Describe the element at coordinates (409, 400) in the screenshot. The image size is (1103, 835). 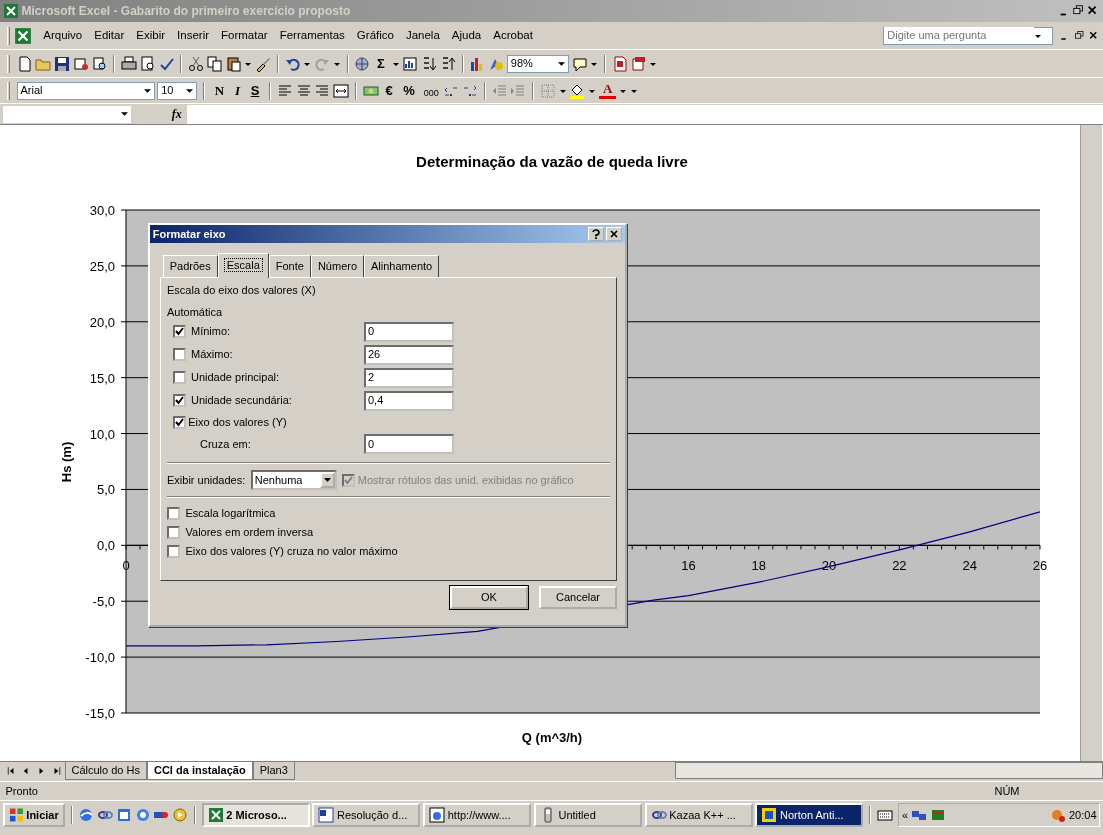
I see `input-field: 0,4` at that location.